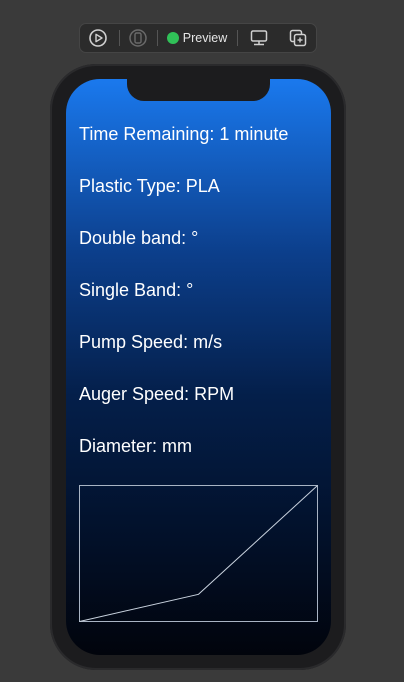 The width and height of the screenshot is (404, 682). I want to click on device-settings-icon, so click(259, 38).